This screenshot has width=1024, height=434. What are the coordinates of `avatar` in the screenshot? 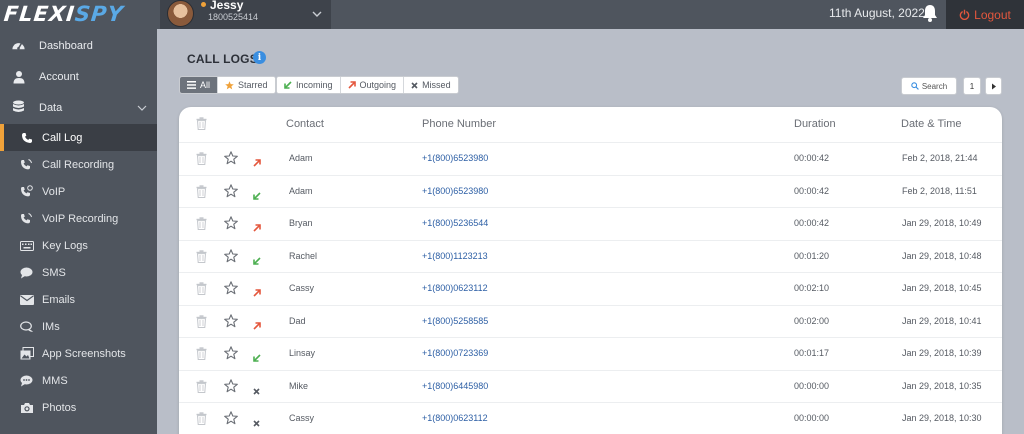 It's located at (180, 13).